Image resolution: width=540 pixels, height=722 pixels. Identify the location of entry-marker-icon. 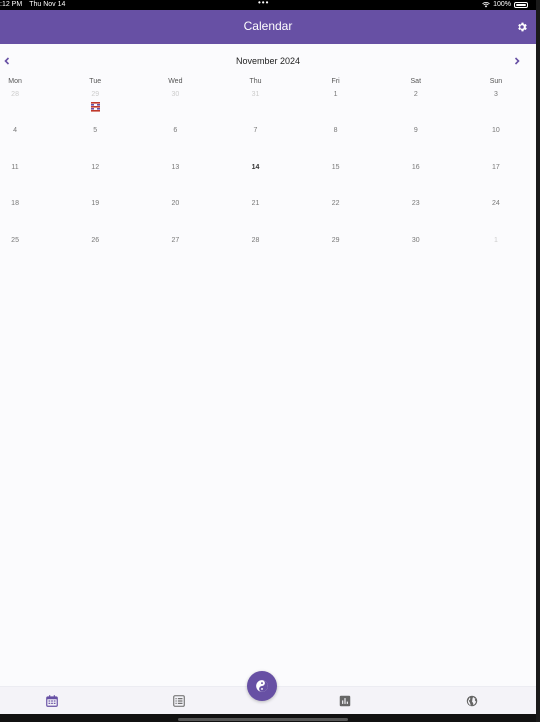
(96, 107).